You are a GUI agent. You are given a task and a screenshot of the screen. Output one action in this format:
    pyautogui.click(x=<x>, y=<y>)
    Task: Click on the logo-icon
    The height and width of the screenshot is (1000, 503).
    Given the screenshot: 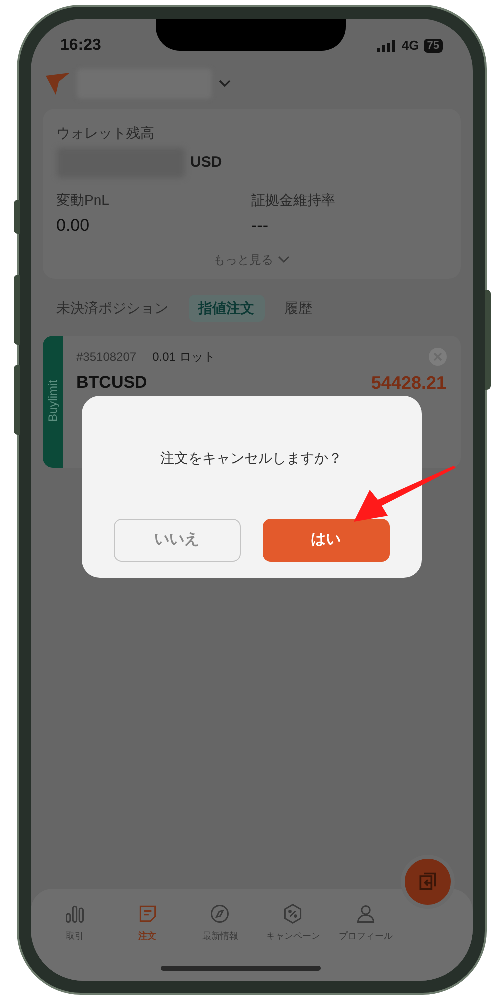 What is the action you would take?
    pyautogui.click(x=57, y=84)
    